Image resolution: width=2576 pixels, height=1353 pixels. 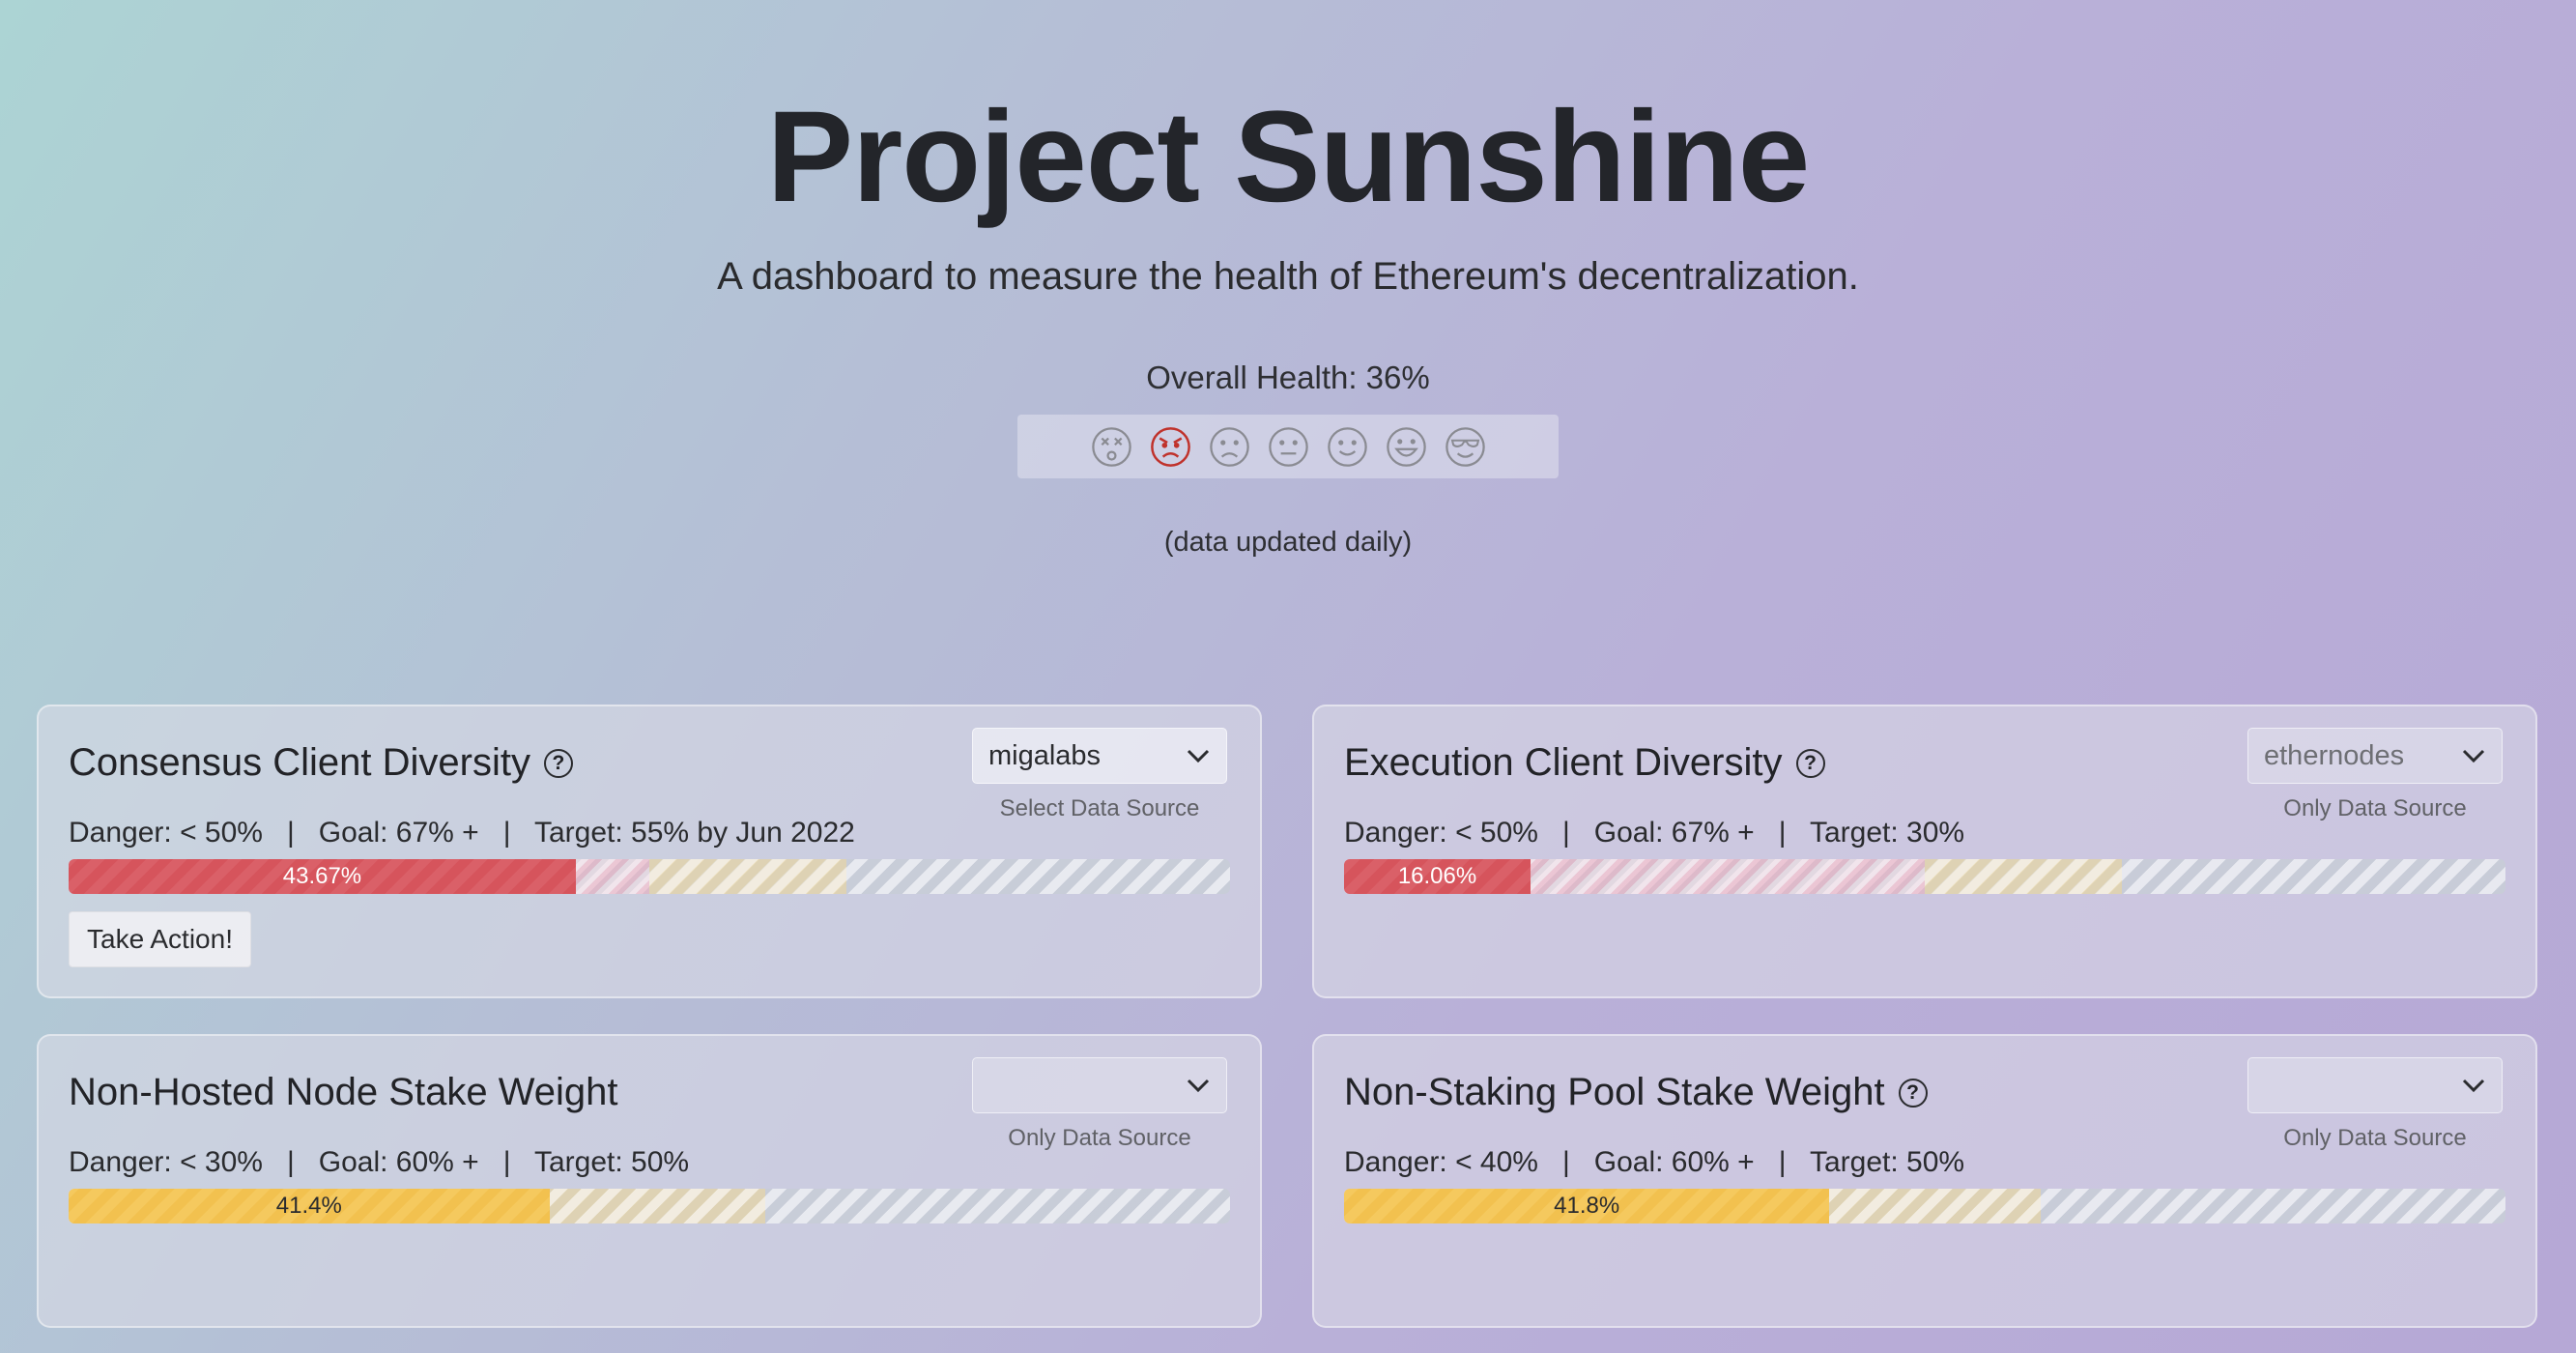 I want to click on data-source-value: migalabs, so click(x=1045, y=755).